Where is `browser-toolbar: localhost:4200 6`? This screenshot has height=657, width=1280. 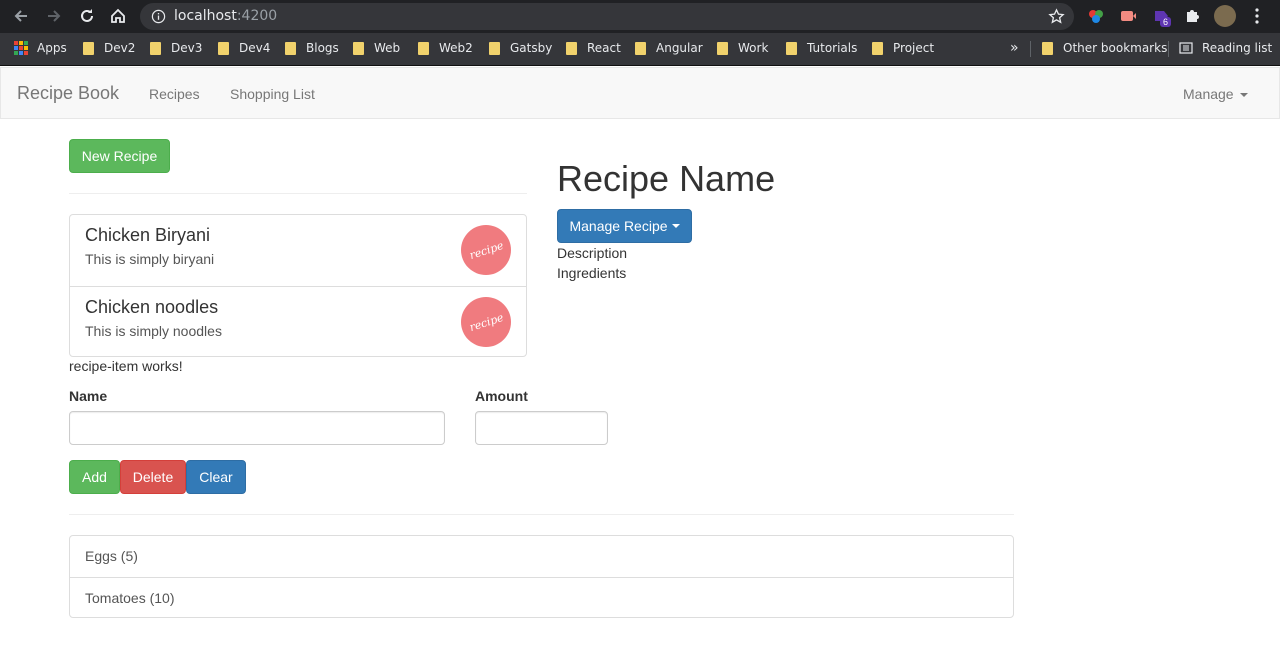 browser-toolbar: localhost:4200 6 is located at coordinates (640, 16).